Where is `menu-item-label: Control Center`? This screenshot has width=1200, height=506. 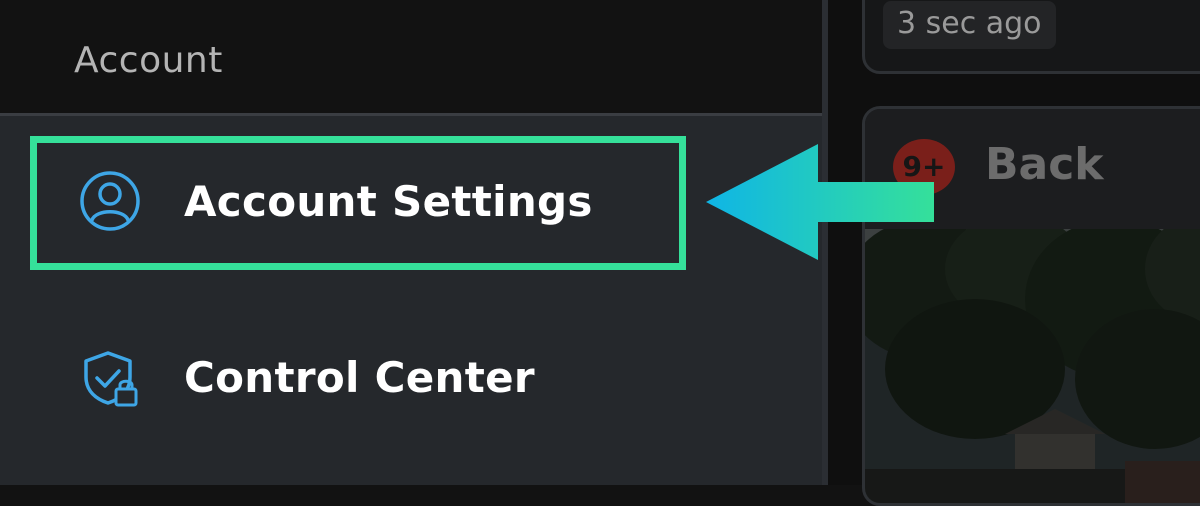
menu-item-label: Control Center is located at coordinates (359, 377).